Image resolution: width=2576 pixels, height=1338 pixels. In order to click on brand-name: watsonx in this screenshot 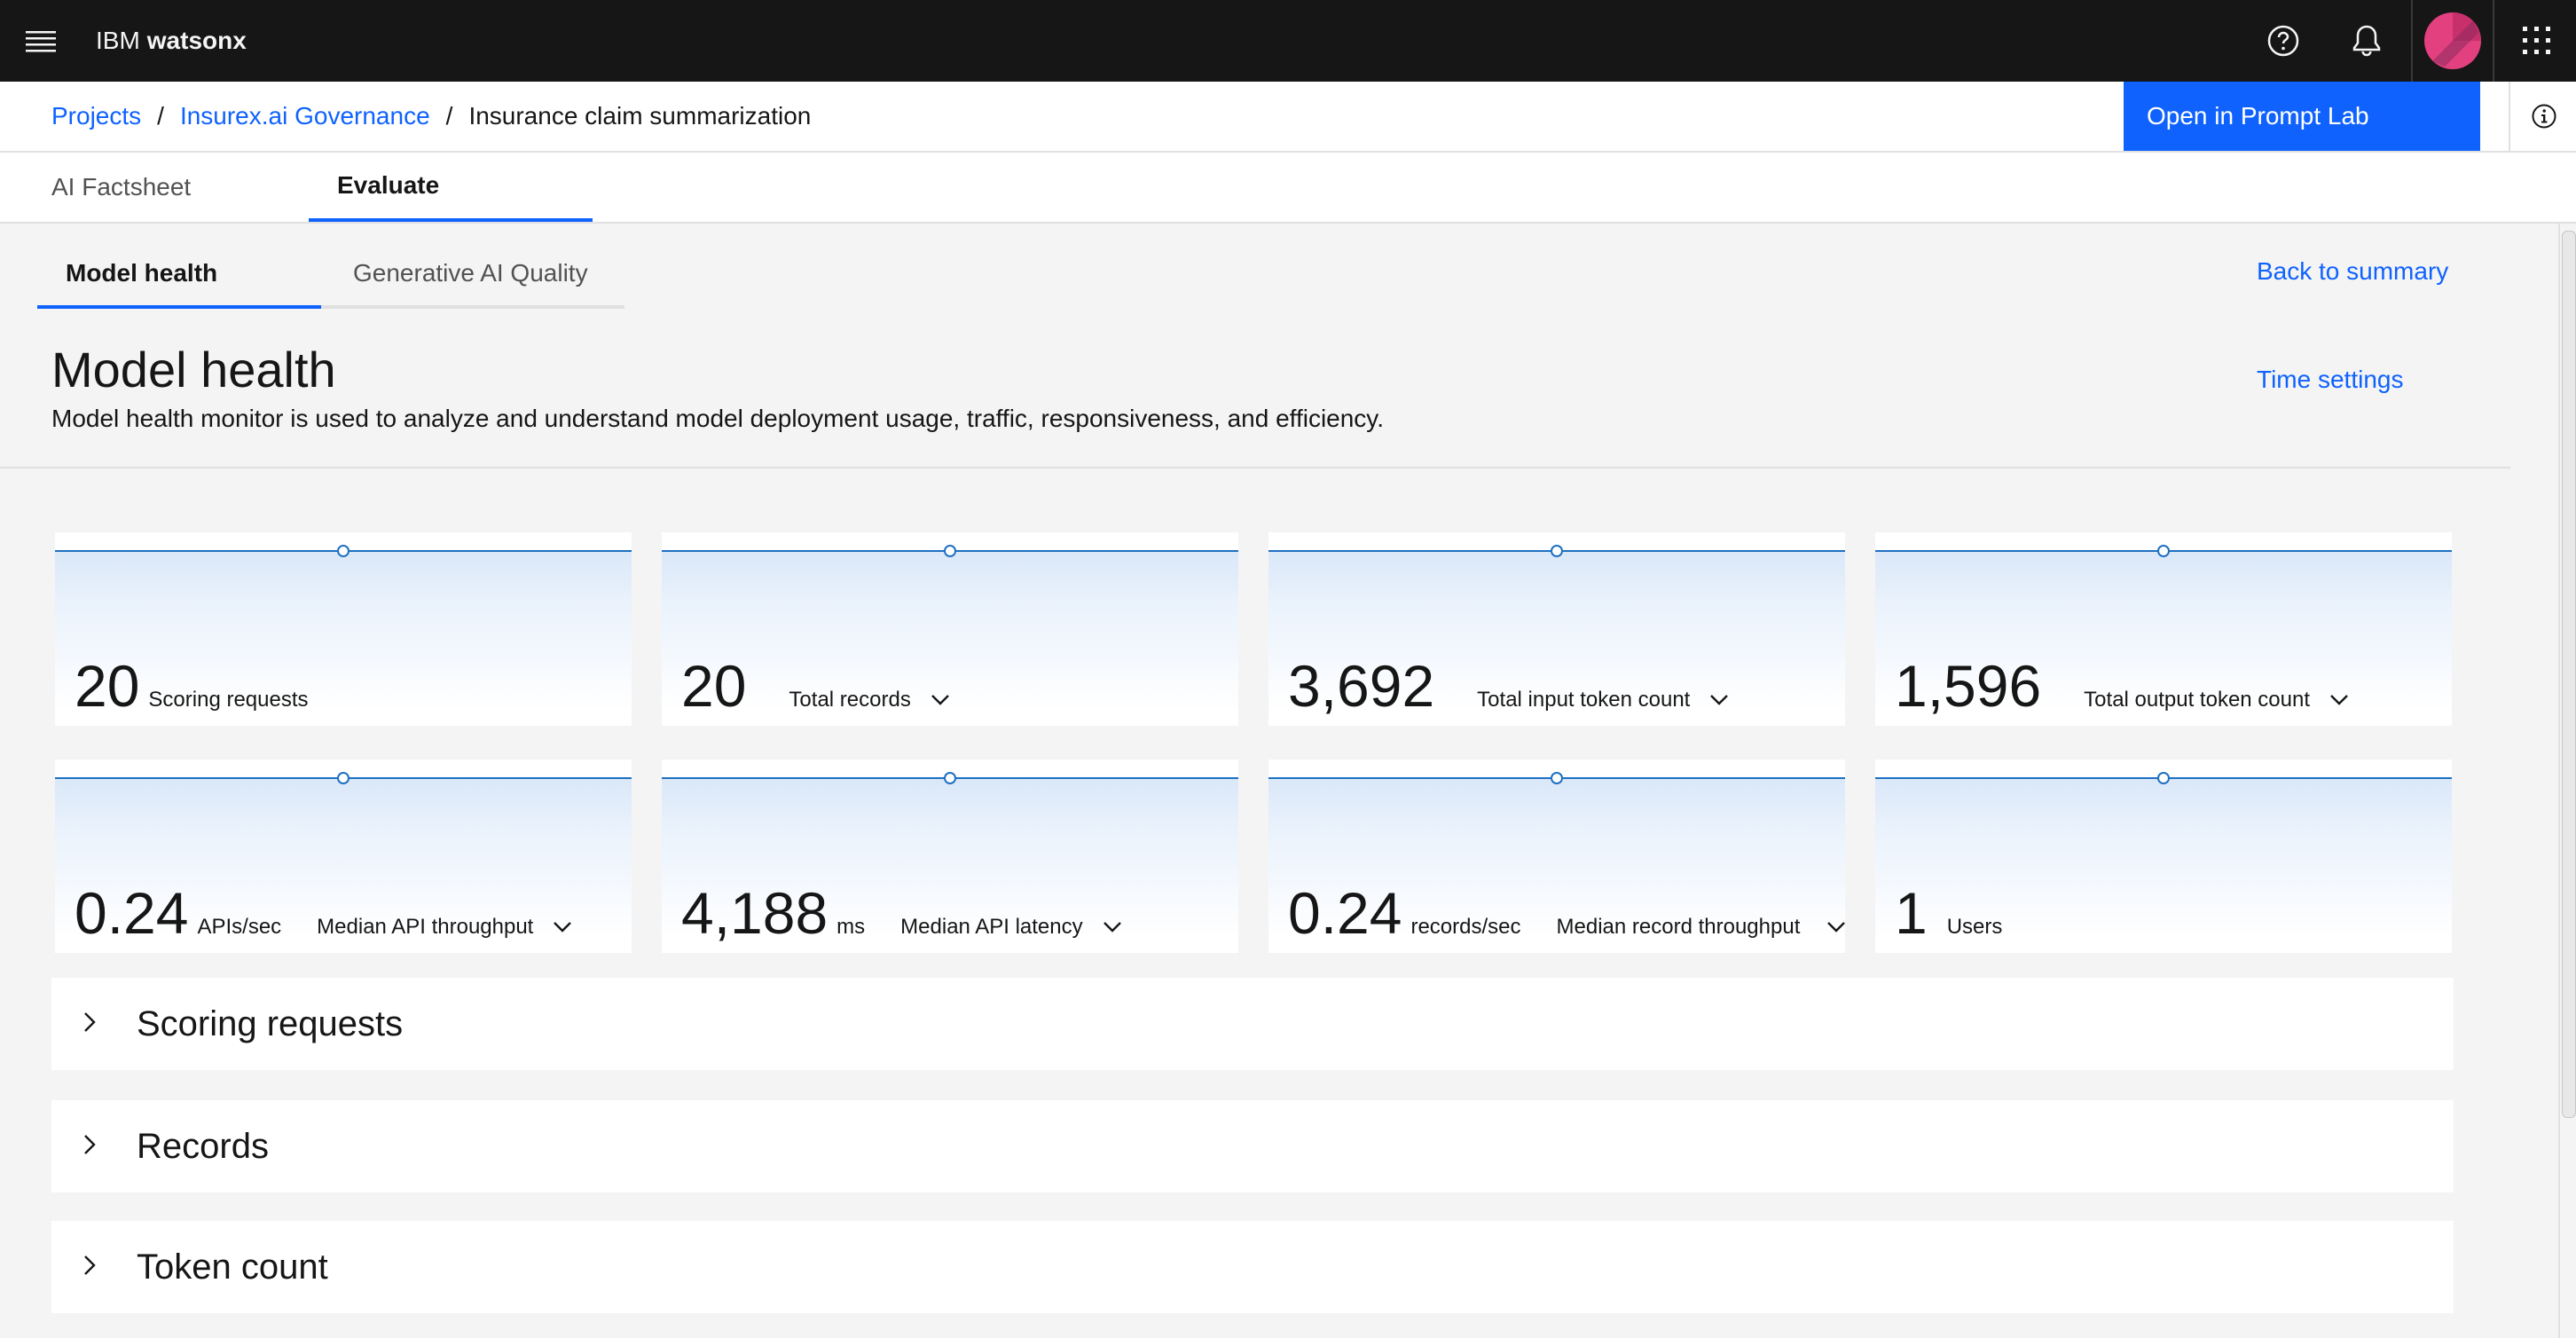, I will do `click(196, 40)`.